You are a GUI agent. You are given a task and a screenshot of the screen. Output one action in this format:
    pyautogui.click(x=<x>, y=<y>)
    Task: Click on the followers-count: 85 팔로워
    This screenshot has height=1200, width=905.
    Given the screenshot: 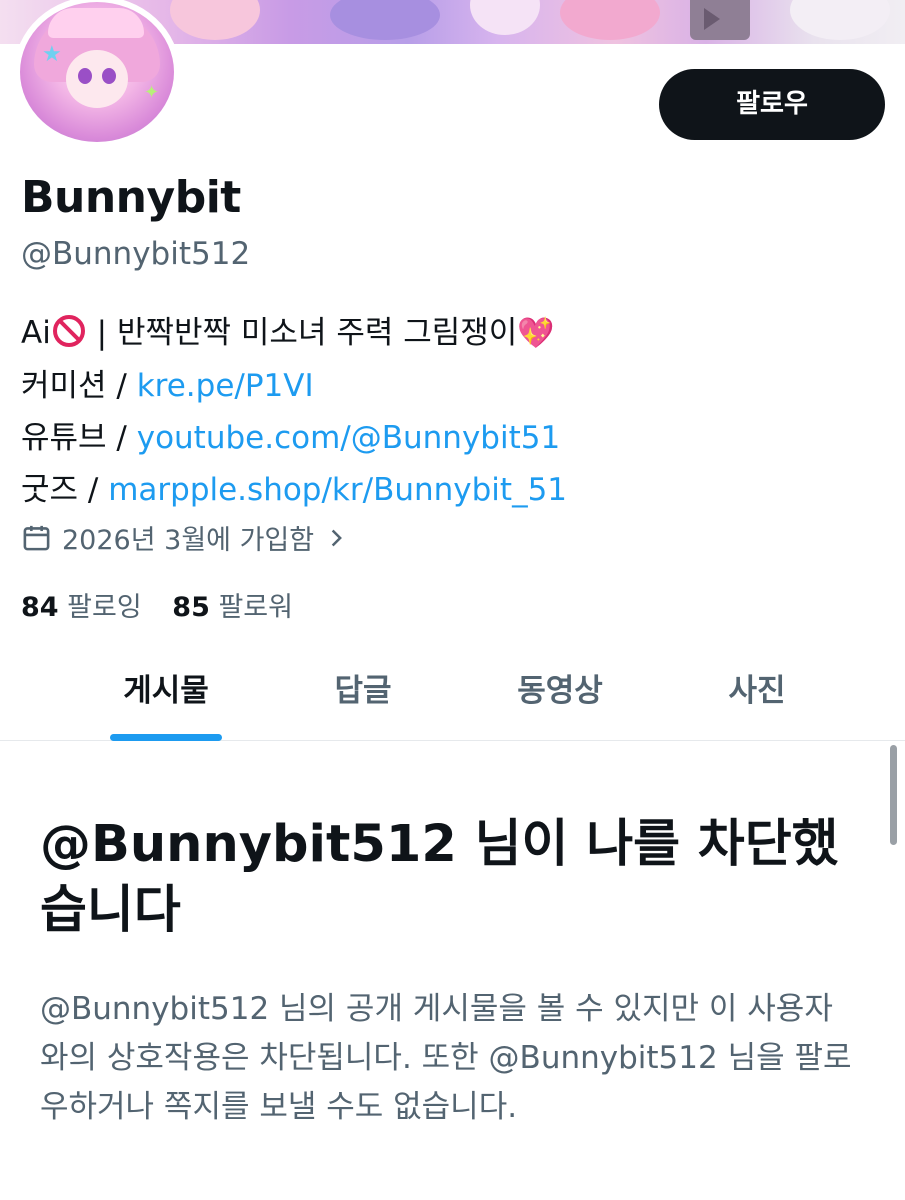 What is the action you would take?
    pyautogui.click(x=232, y=607)
    